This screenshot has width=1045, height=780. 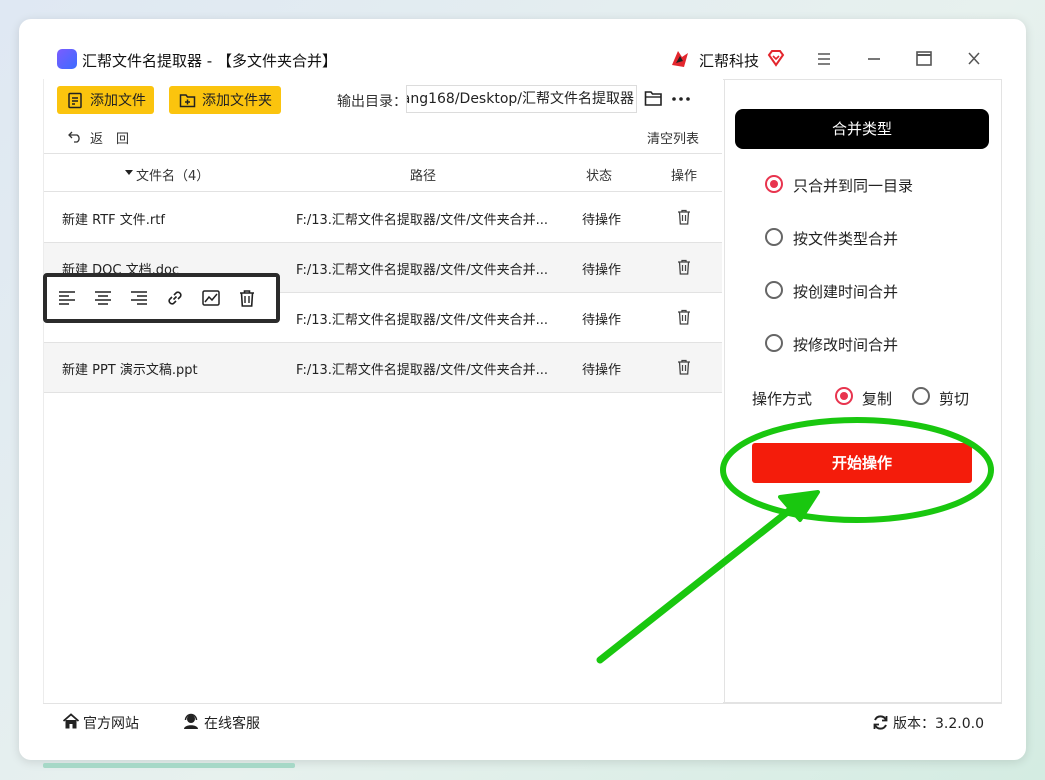 I want to click on official-website-link: 官方网站, so click(x=111, y=723).